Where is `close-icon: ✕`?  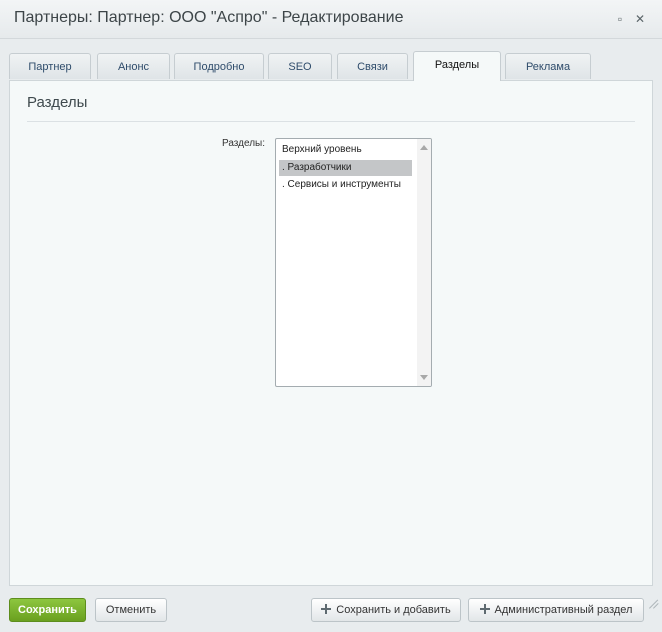 close-icon: ✕ is located at coordinates (640, 19).